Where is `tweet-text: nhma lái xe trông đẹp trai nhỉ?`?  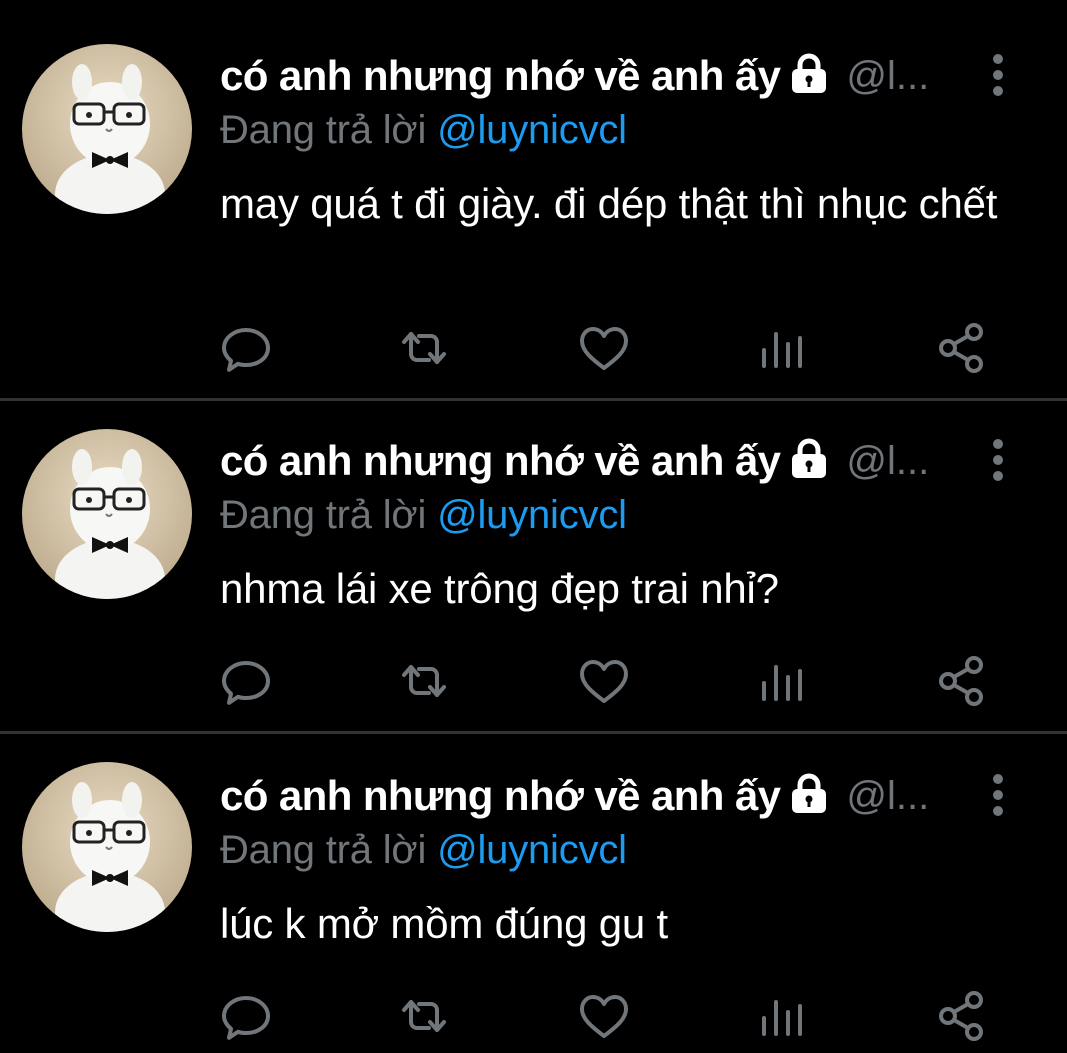
tweet-text: nhma lái xe trông đẹp trai nhỉ? is located at coordinates (499, 588).